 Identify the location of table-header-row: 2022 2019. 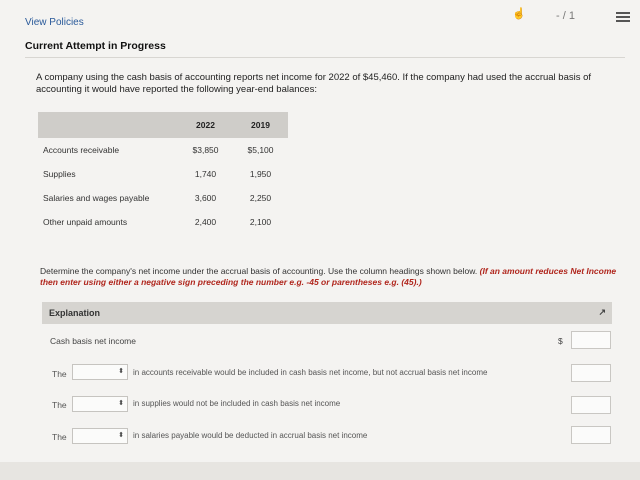
(163, 125).